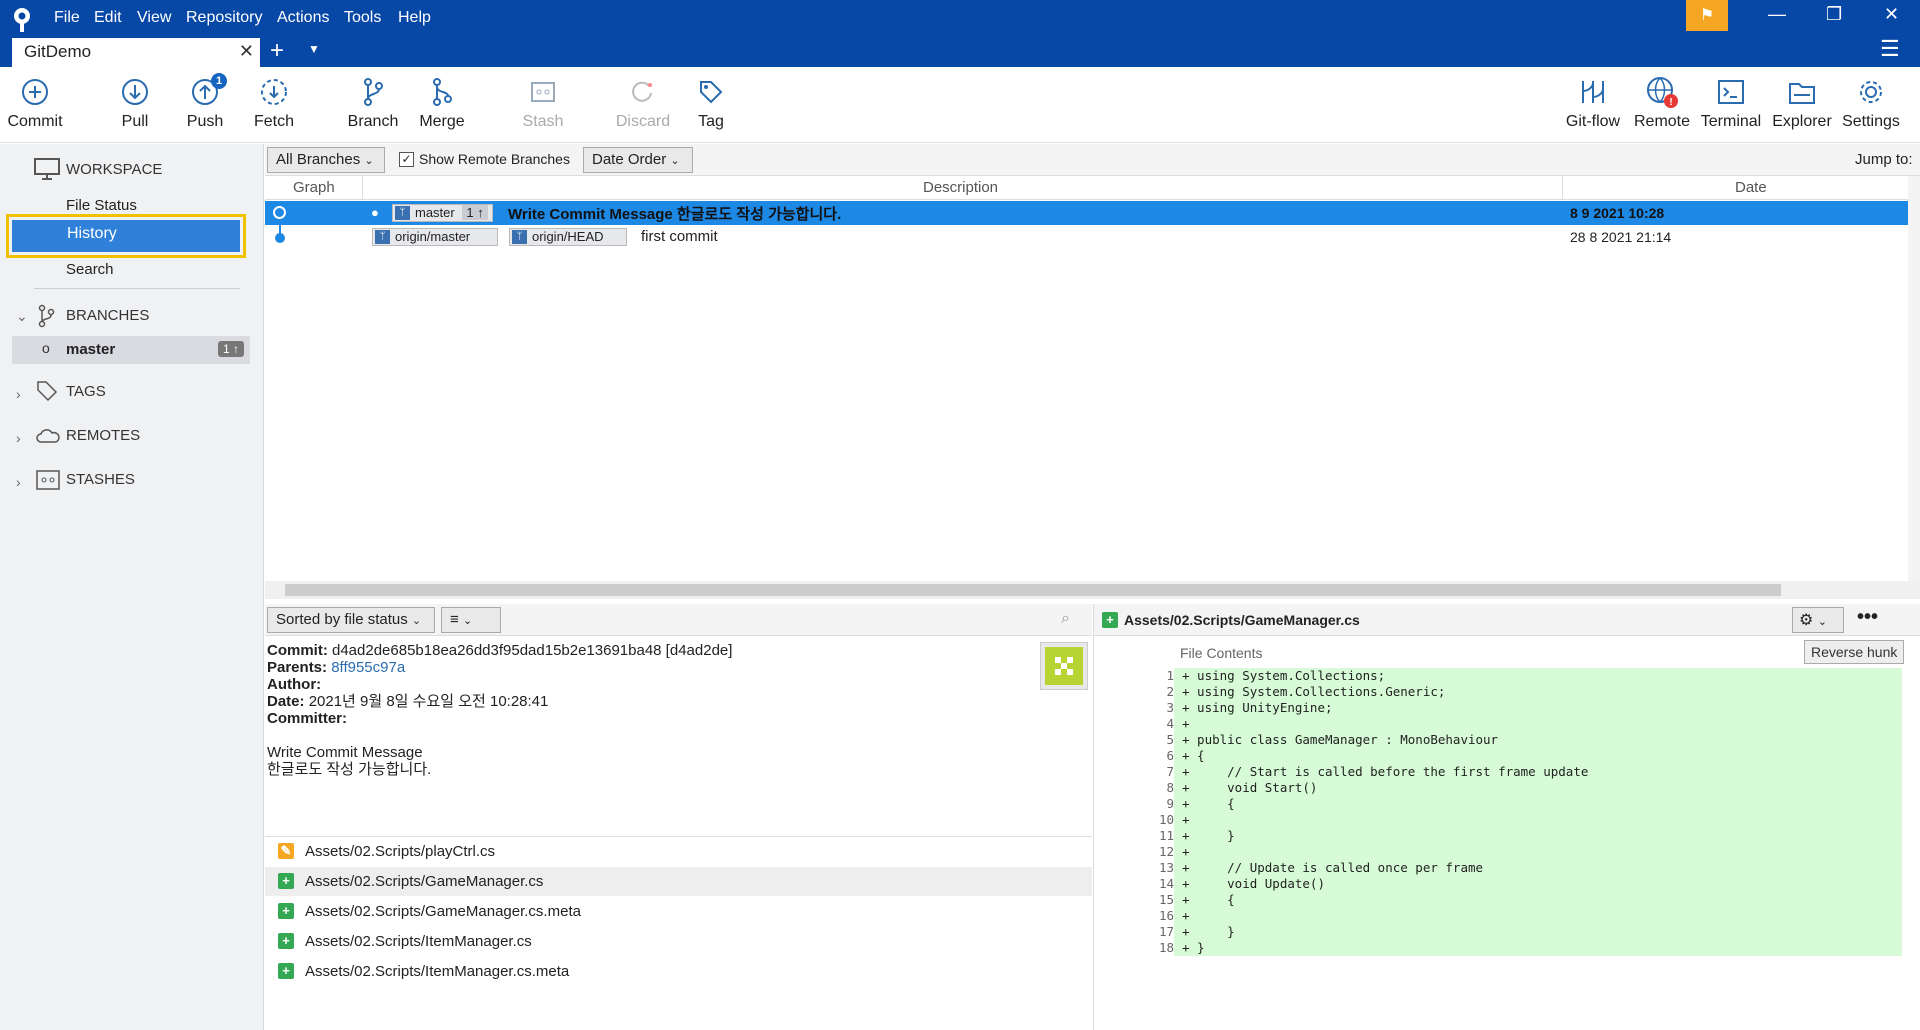  I want to click on order-dropdown: Date Order ⌄, so click(638, 160).